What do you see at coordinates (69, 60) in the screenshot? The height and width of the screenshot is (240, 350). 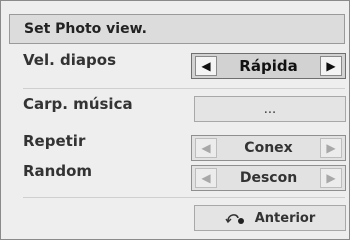 I see `slide-speed-label: Vel. diapos` at bounding box center [69, 60].